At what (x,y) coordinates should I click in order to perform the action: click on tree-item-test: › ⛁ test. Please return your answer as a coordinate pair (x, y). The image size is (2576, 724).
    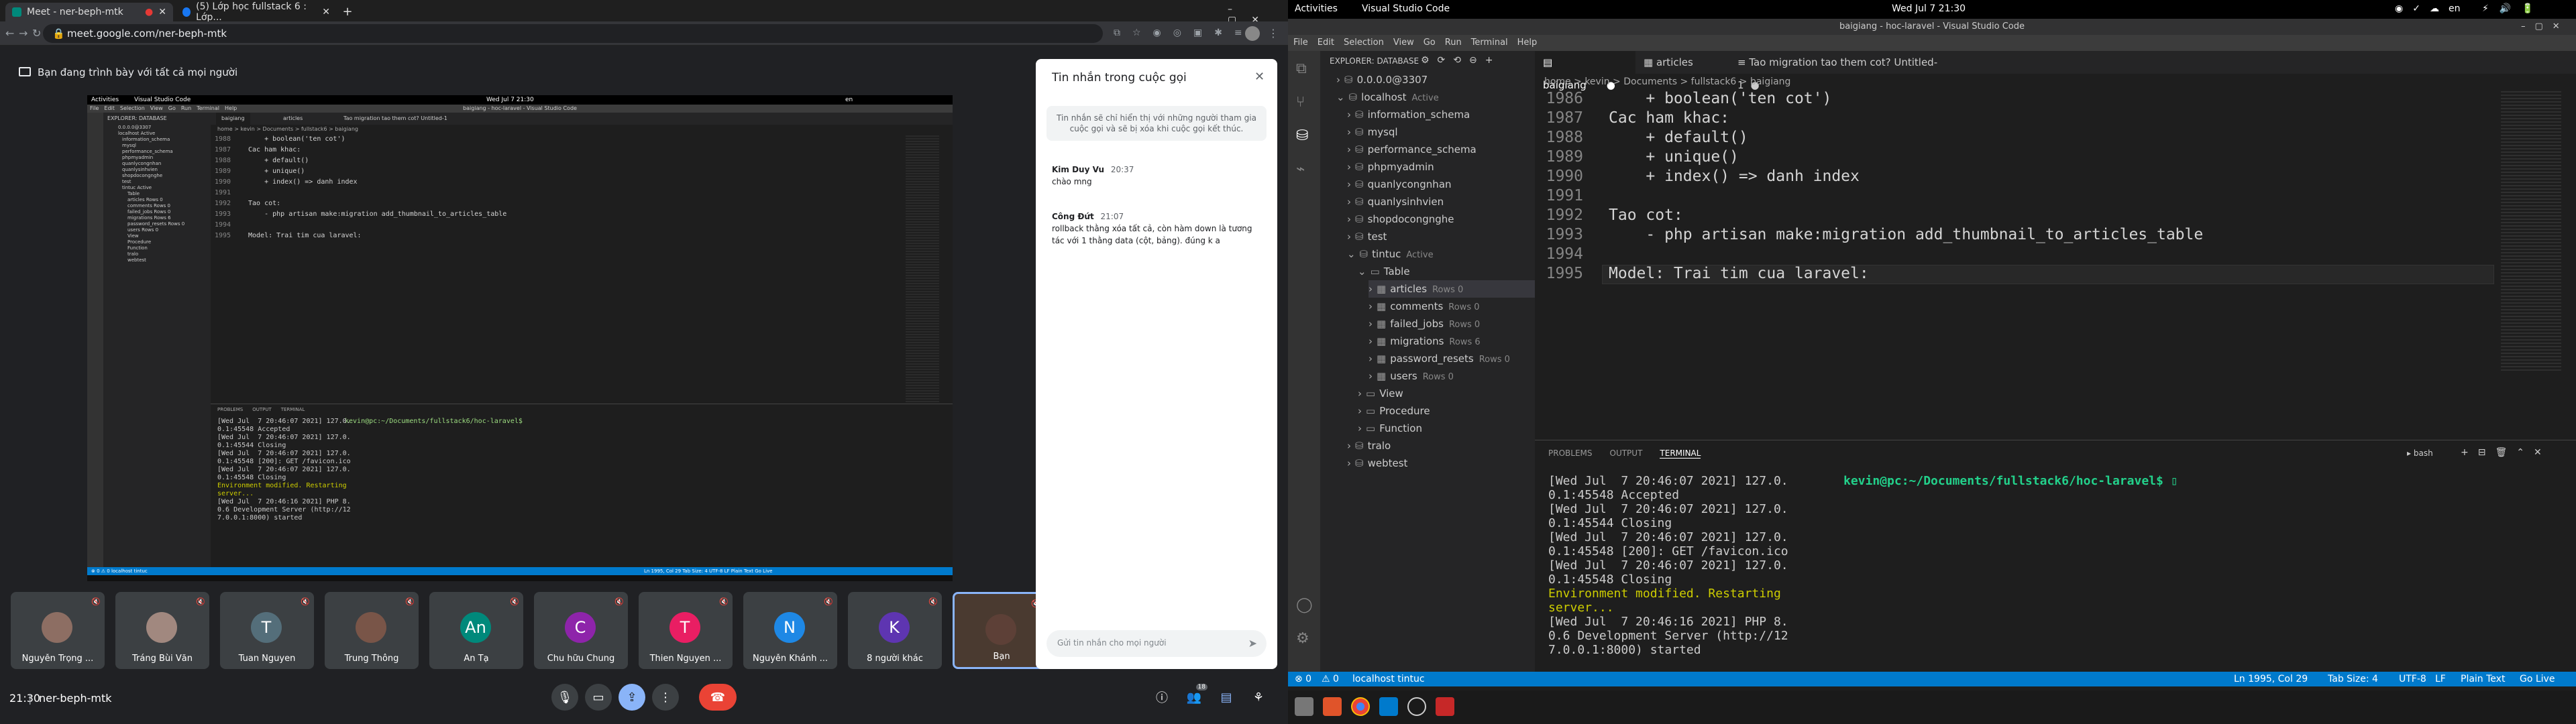
    Looking at the image, I should click on (1367, 236).